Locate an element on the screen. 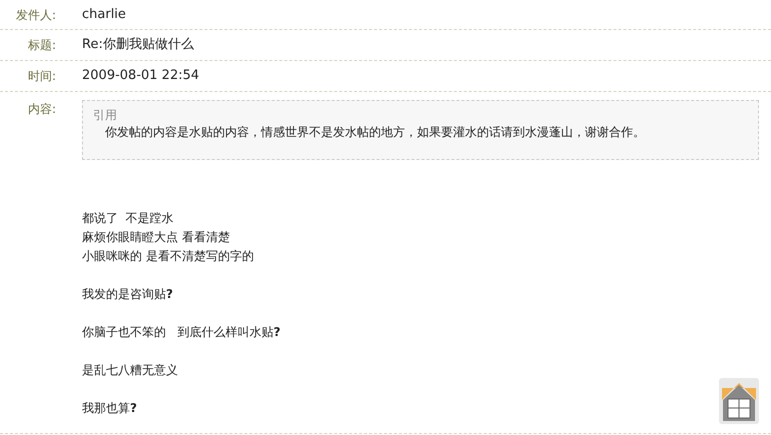  field-label: 时间: is located at coordinates (41, 76).